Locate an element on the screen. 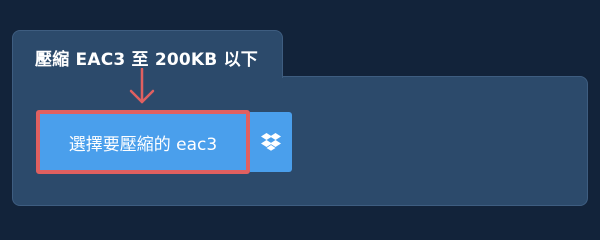  arrow-down-icon is located at coordinates (142, 86).